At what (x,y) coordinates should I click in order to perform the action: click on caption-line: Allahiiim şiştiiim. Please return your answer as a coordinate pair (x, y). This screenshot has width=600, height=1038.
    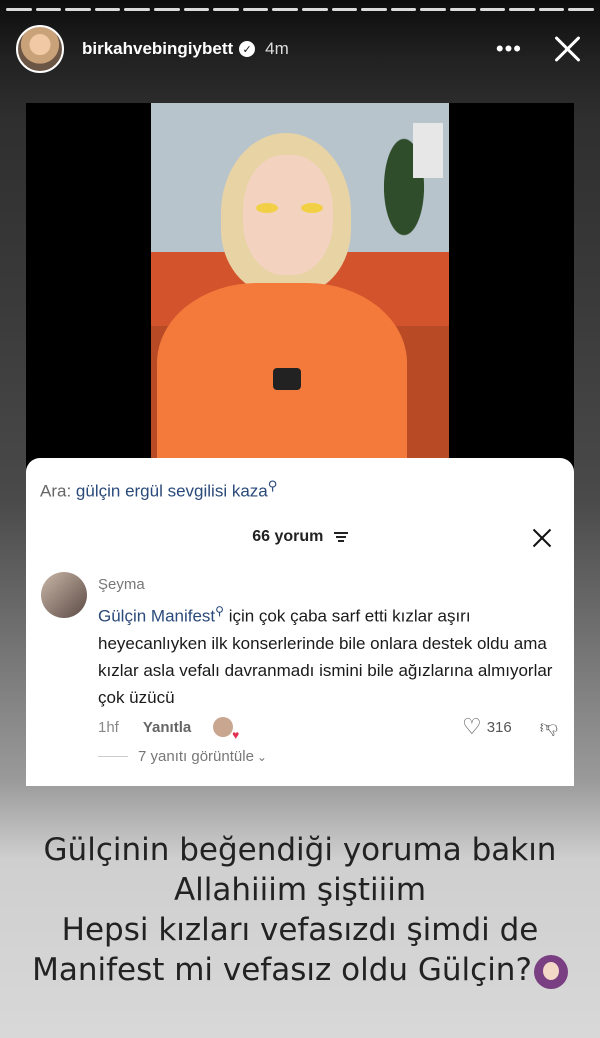
    Looking at the image, I should click on (300, 890).